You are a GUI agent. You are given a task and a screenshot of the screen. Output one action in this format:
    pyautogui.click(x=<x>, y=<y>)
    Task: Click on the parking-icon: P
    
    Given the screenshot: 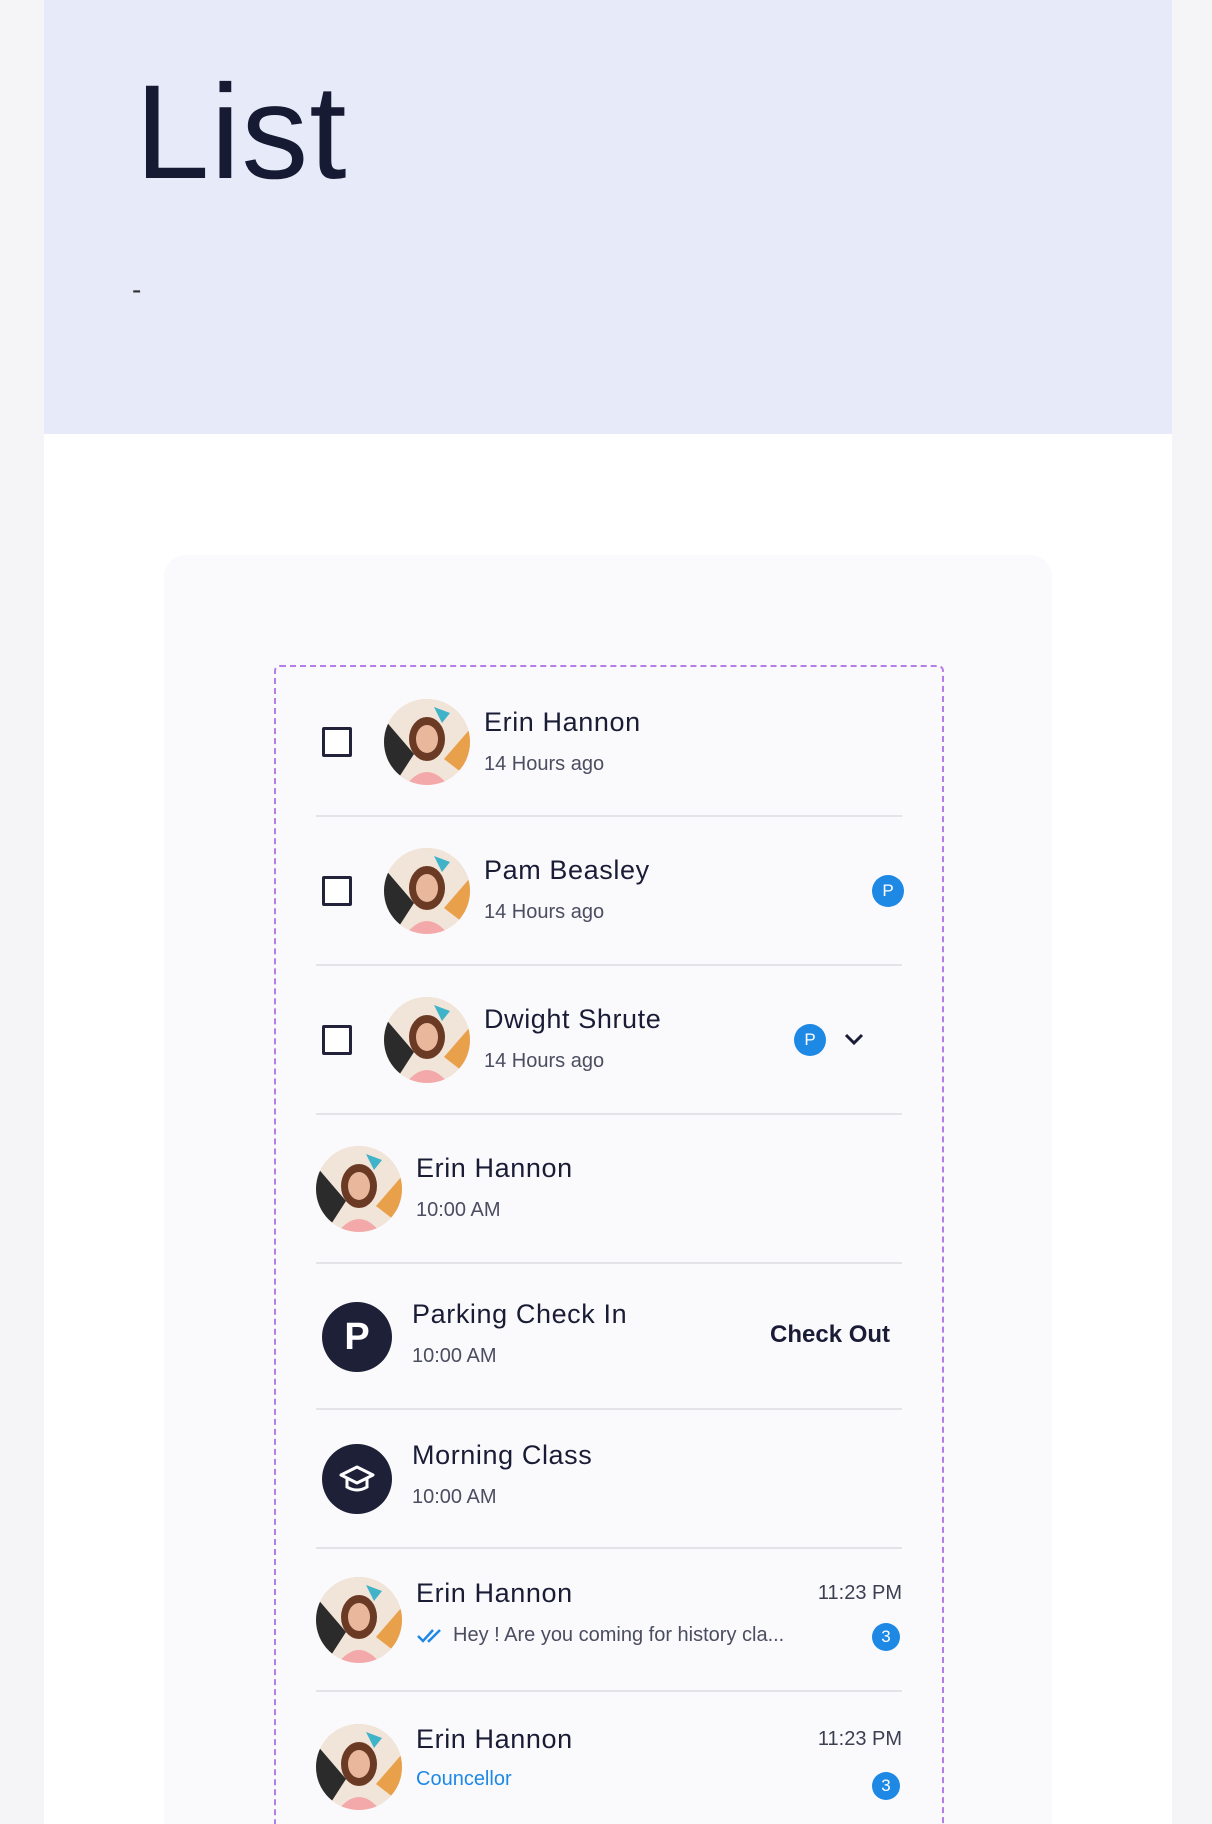 What is the action you would take?
    pyautogui.click(x=357, y=1337)
    